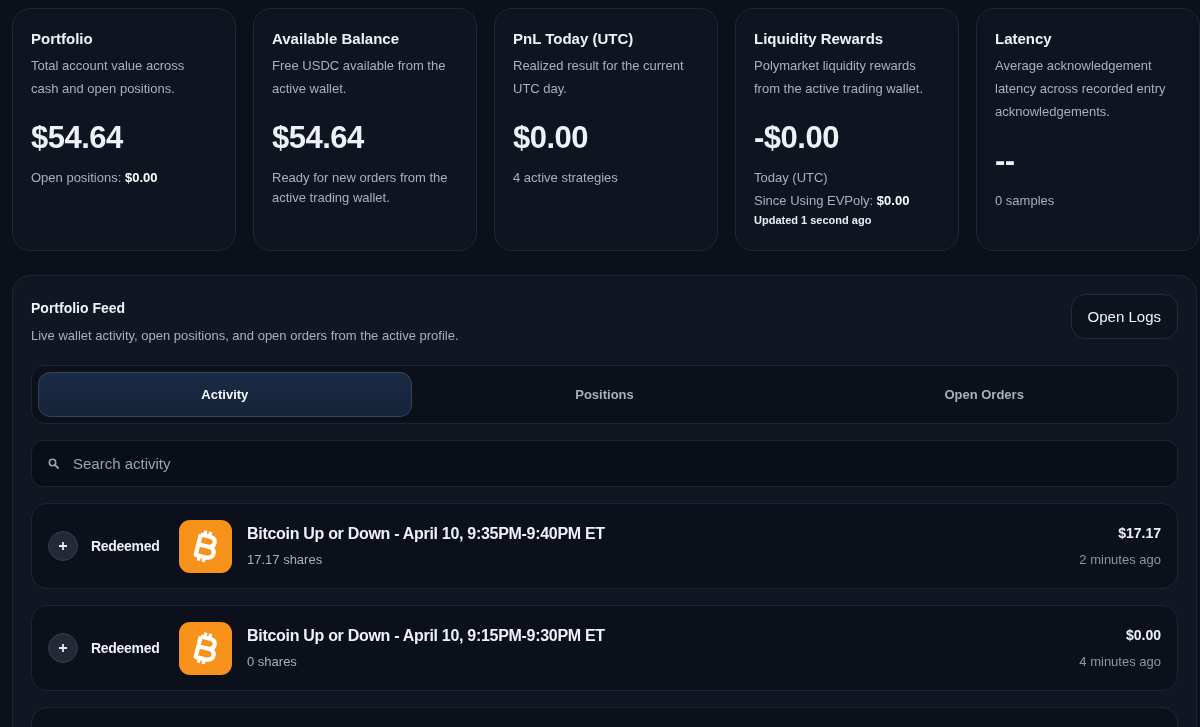  I want to click on activity-row: Redeemed Bitcoin Up or Down - April 10, 9:35PM-9:40PM ET 17.17 shares $17.17 2 minutes ago, so click(604, 546).